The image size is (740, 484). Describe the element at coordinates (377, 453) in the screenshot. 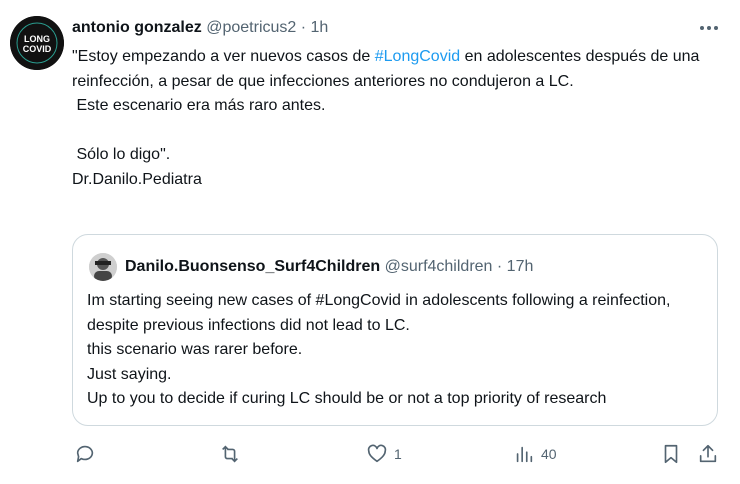

I see `heart-icon` at that location.